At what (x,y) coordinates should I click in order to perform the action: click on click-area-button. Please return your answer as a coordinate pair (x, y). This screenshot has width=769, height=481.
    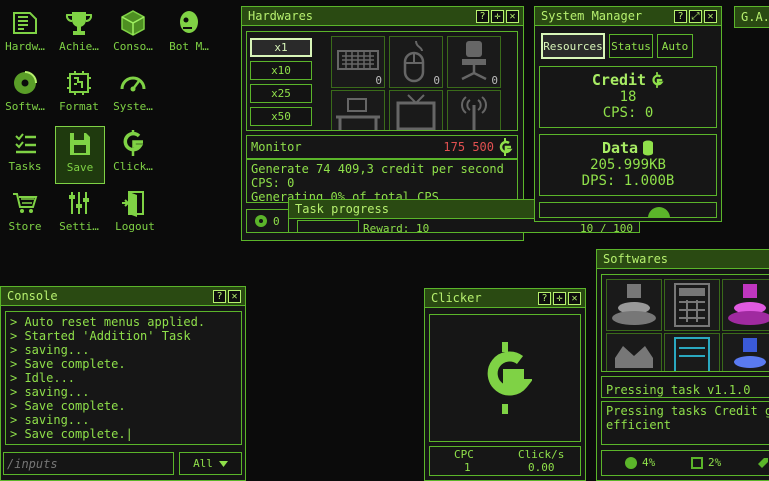
    Looking at the image, I should click on (505, 378).